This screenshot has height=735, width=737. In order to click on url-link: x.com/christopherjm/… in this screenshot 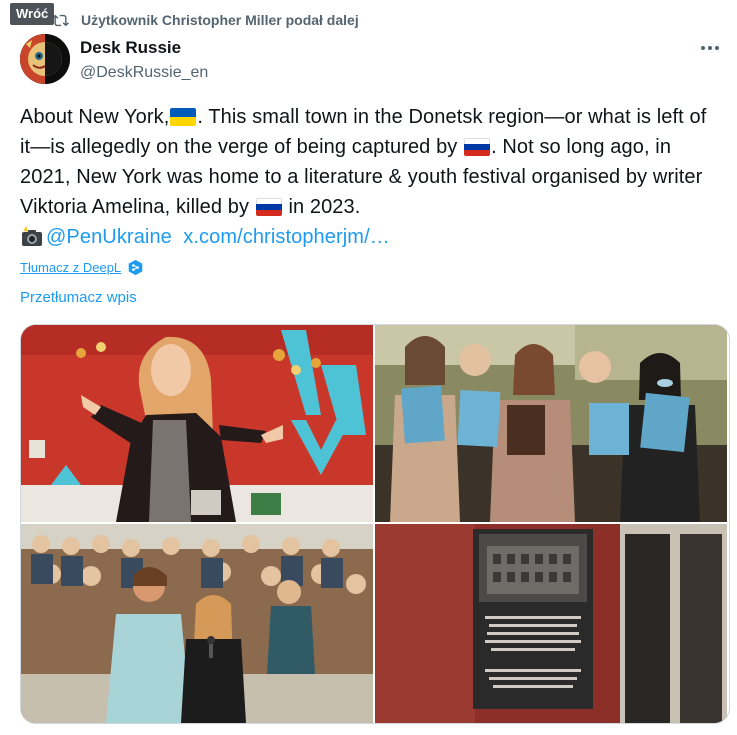, I will do `click(286, 237)`.